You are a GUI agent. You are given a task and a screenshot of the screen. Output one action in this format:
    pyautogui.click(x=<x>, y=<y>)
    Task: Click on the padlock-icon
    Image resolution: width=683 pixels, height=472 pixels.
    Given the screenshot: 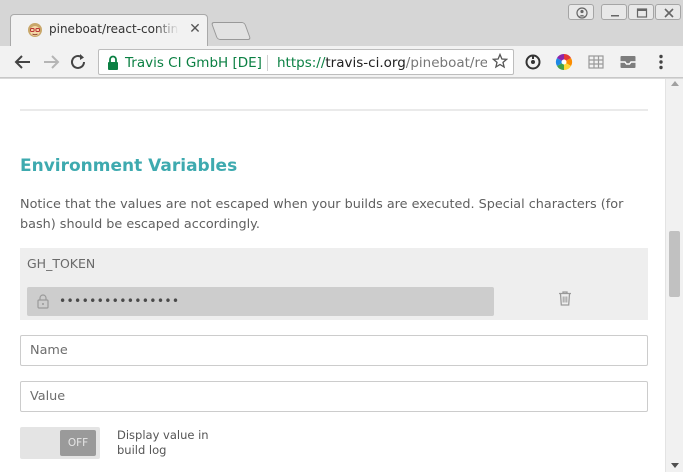 What is the action you would take?
    pyautogui.click(x=43, y=303)
    